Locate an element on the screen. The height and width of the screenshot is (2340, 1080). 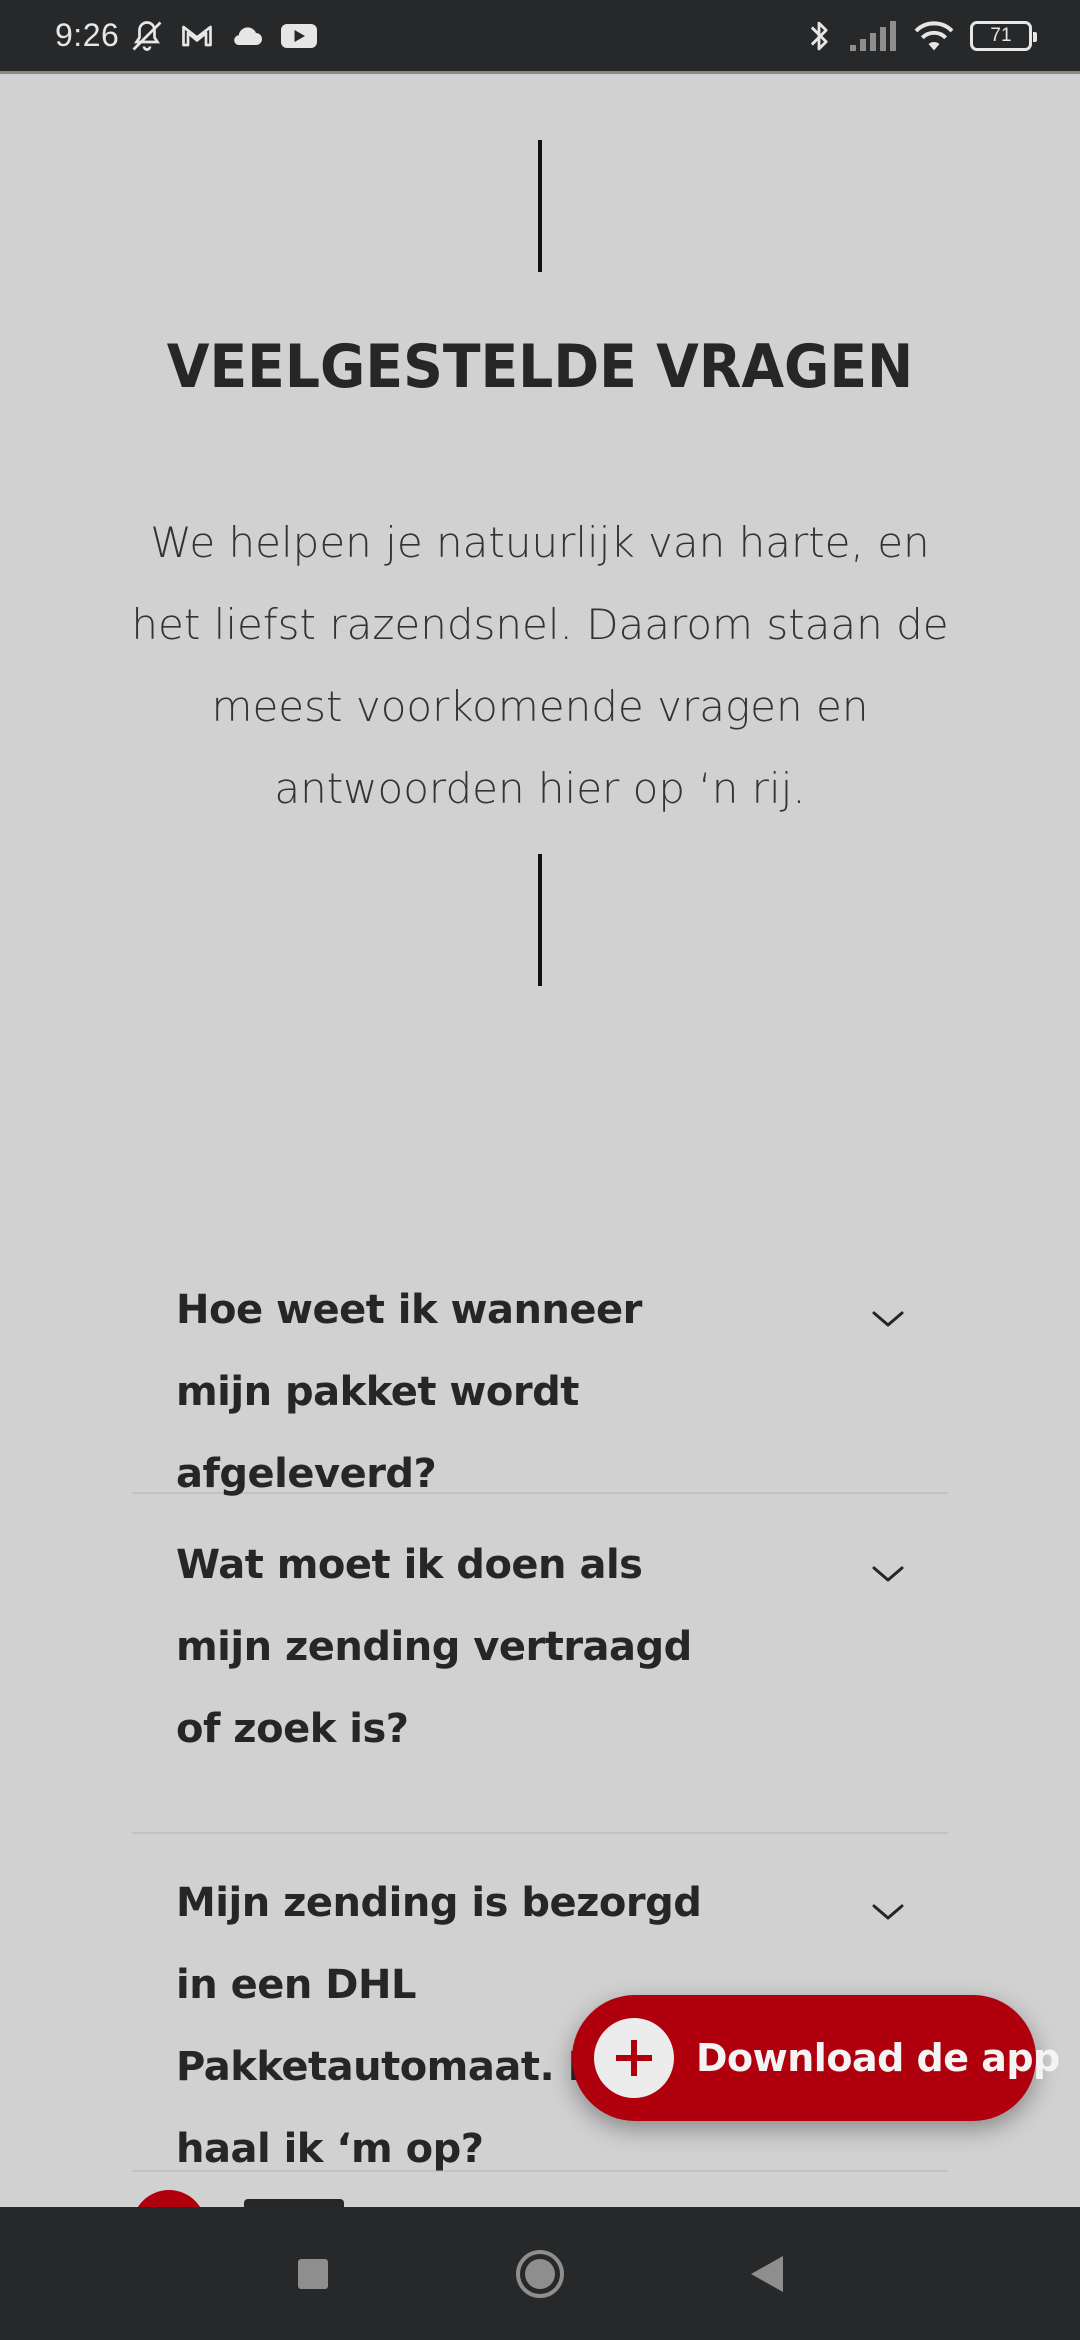
status-right-icons: 71 is located at coordinates (920, 36).